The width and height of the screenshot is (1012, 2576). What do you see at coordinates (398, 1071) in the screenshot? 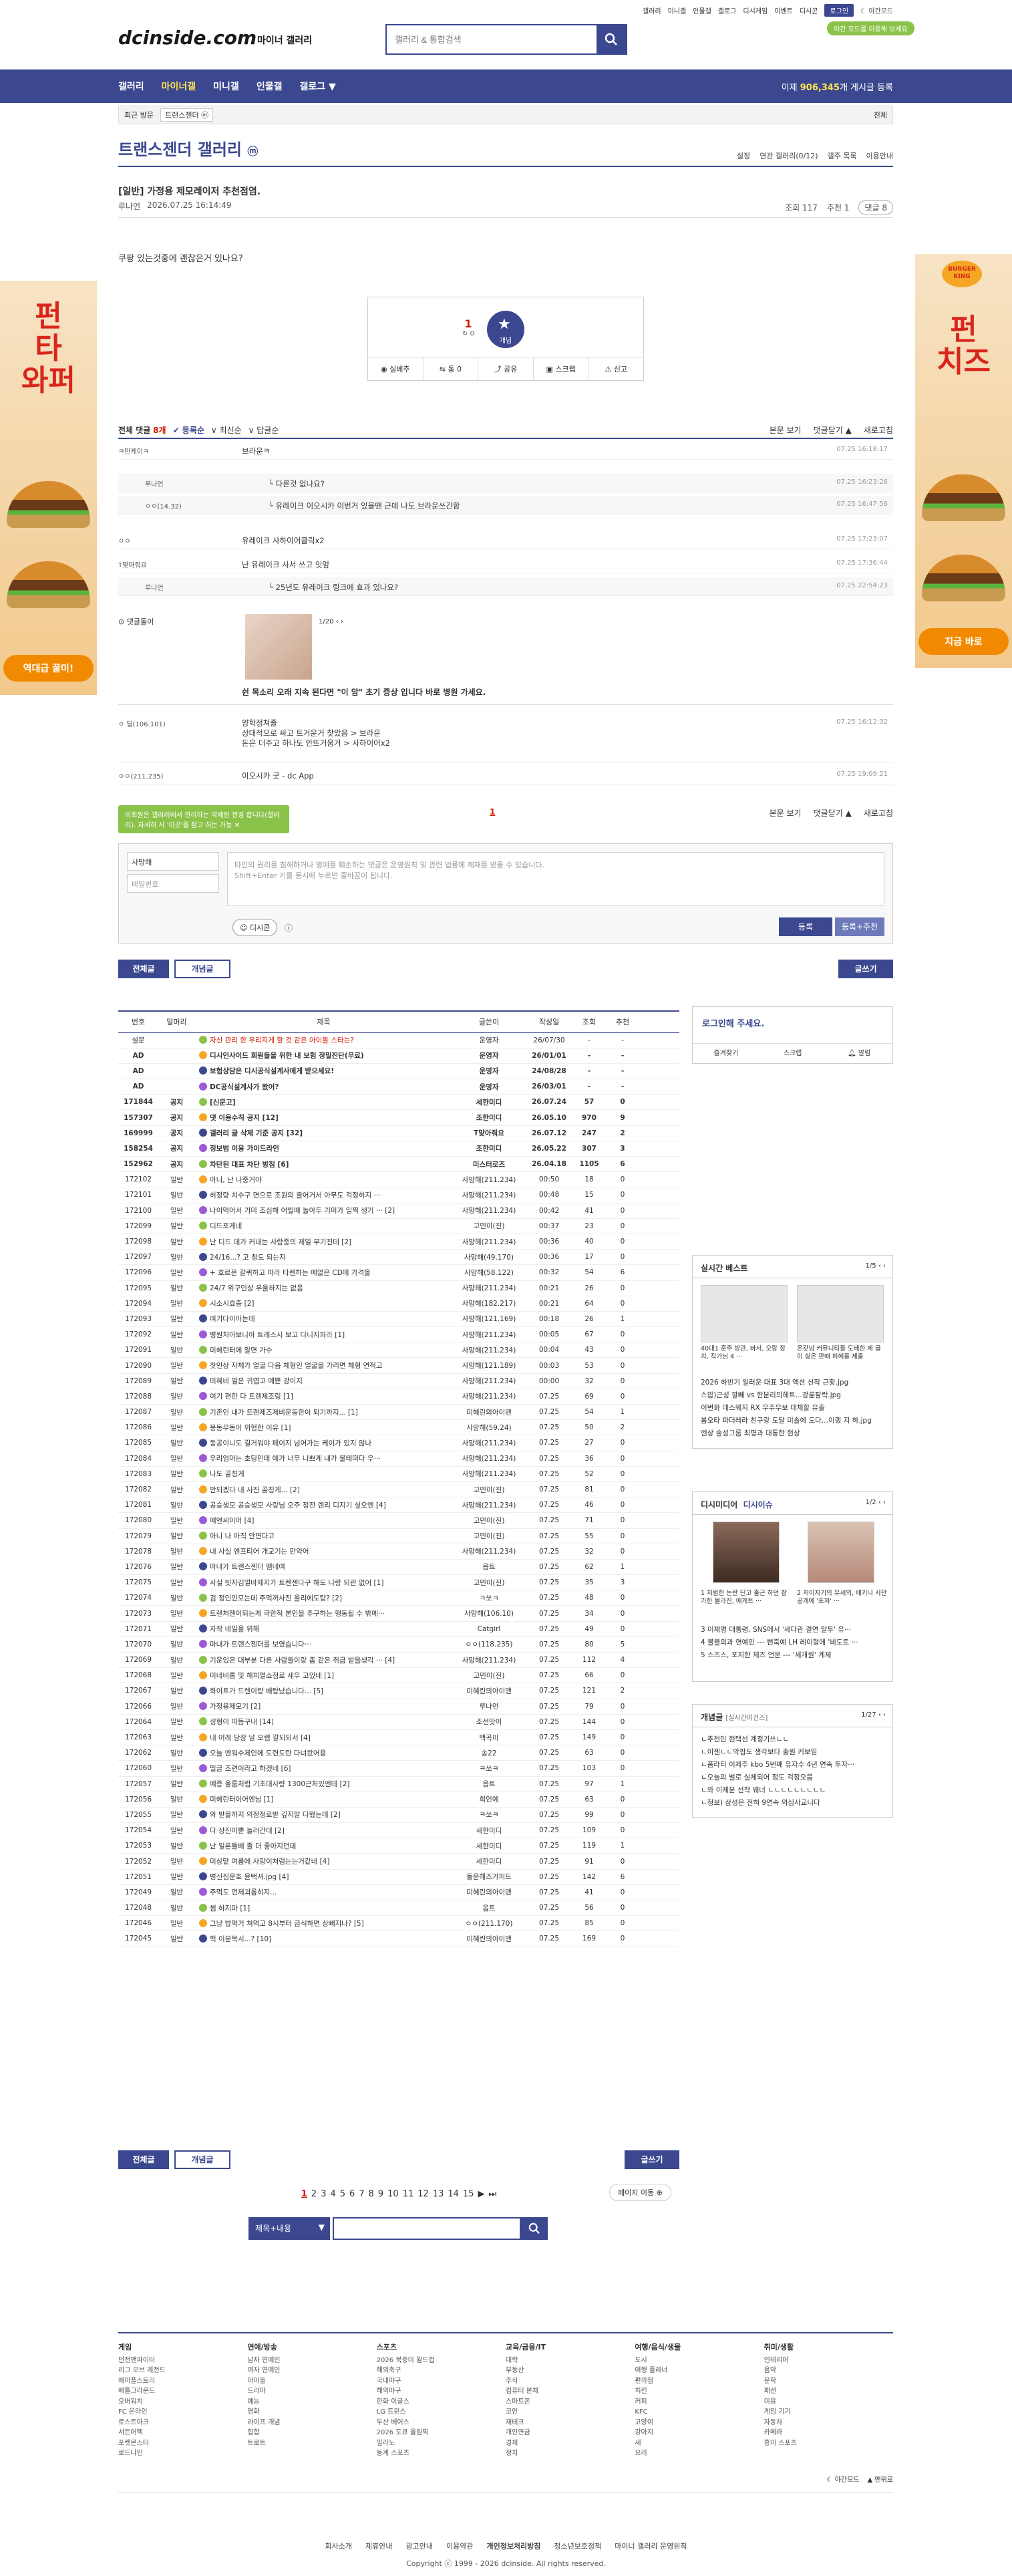
I see `table-row: AD 보험상담은 디시공식설계사에게 받으세요! 운영자 24/08/28- -` at bounding box center [398, 1071].